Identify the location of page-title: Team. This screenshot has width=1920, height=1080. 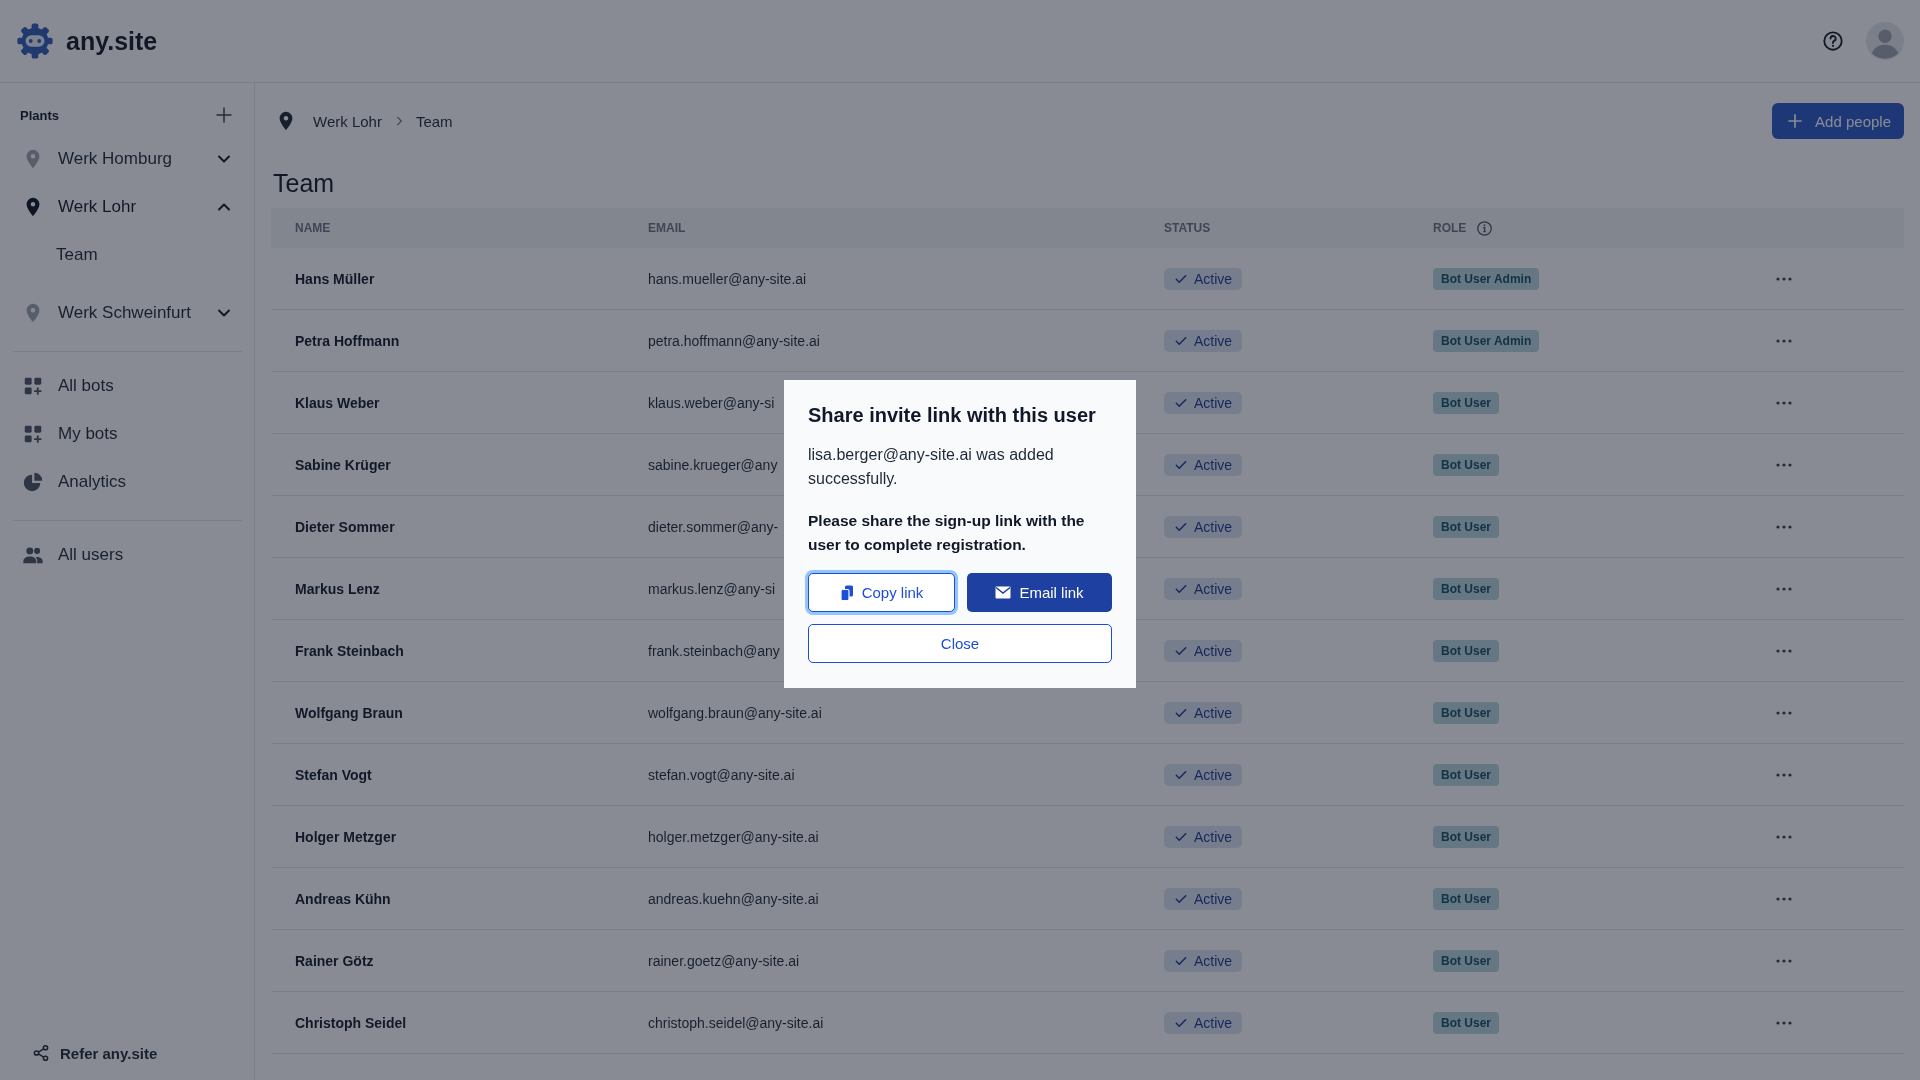
(304, 183).